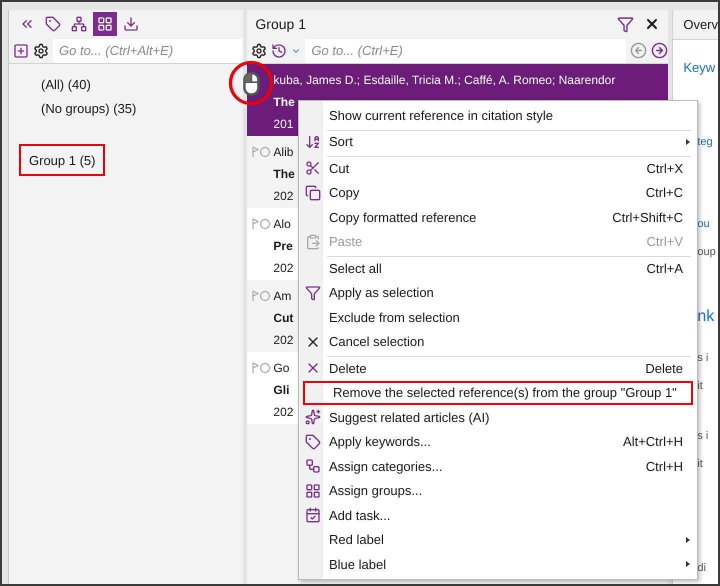 The width and height of the screenshot is (720, 586). What do you see at coordinates (444, 80) in the screenshot?
I see `reference-authors: kuba, James D.; Esdaille, Tricia M.; Caffé, A. Romeo; Naarendor` at bounding box center [444, 80].